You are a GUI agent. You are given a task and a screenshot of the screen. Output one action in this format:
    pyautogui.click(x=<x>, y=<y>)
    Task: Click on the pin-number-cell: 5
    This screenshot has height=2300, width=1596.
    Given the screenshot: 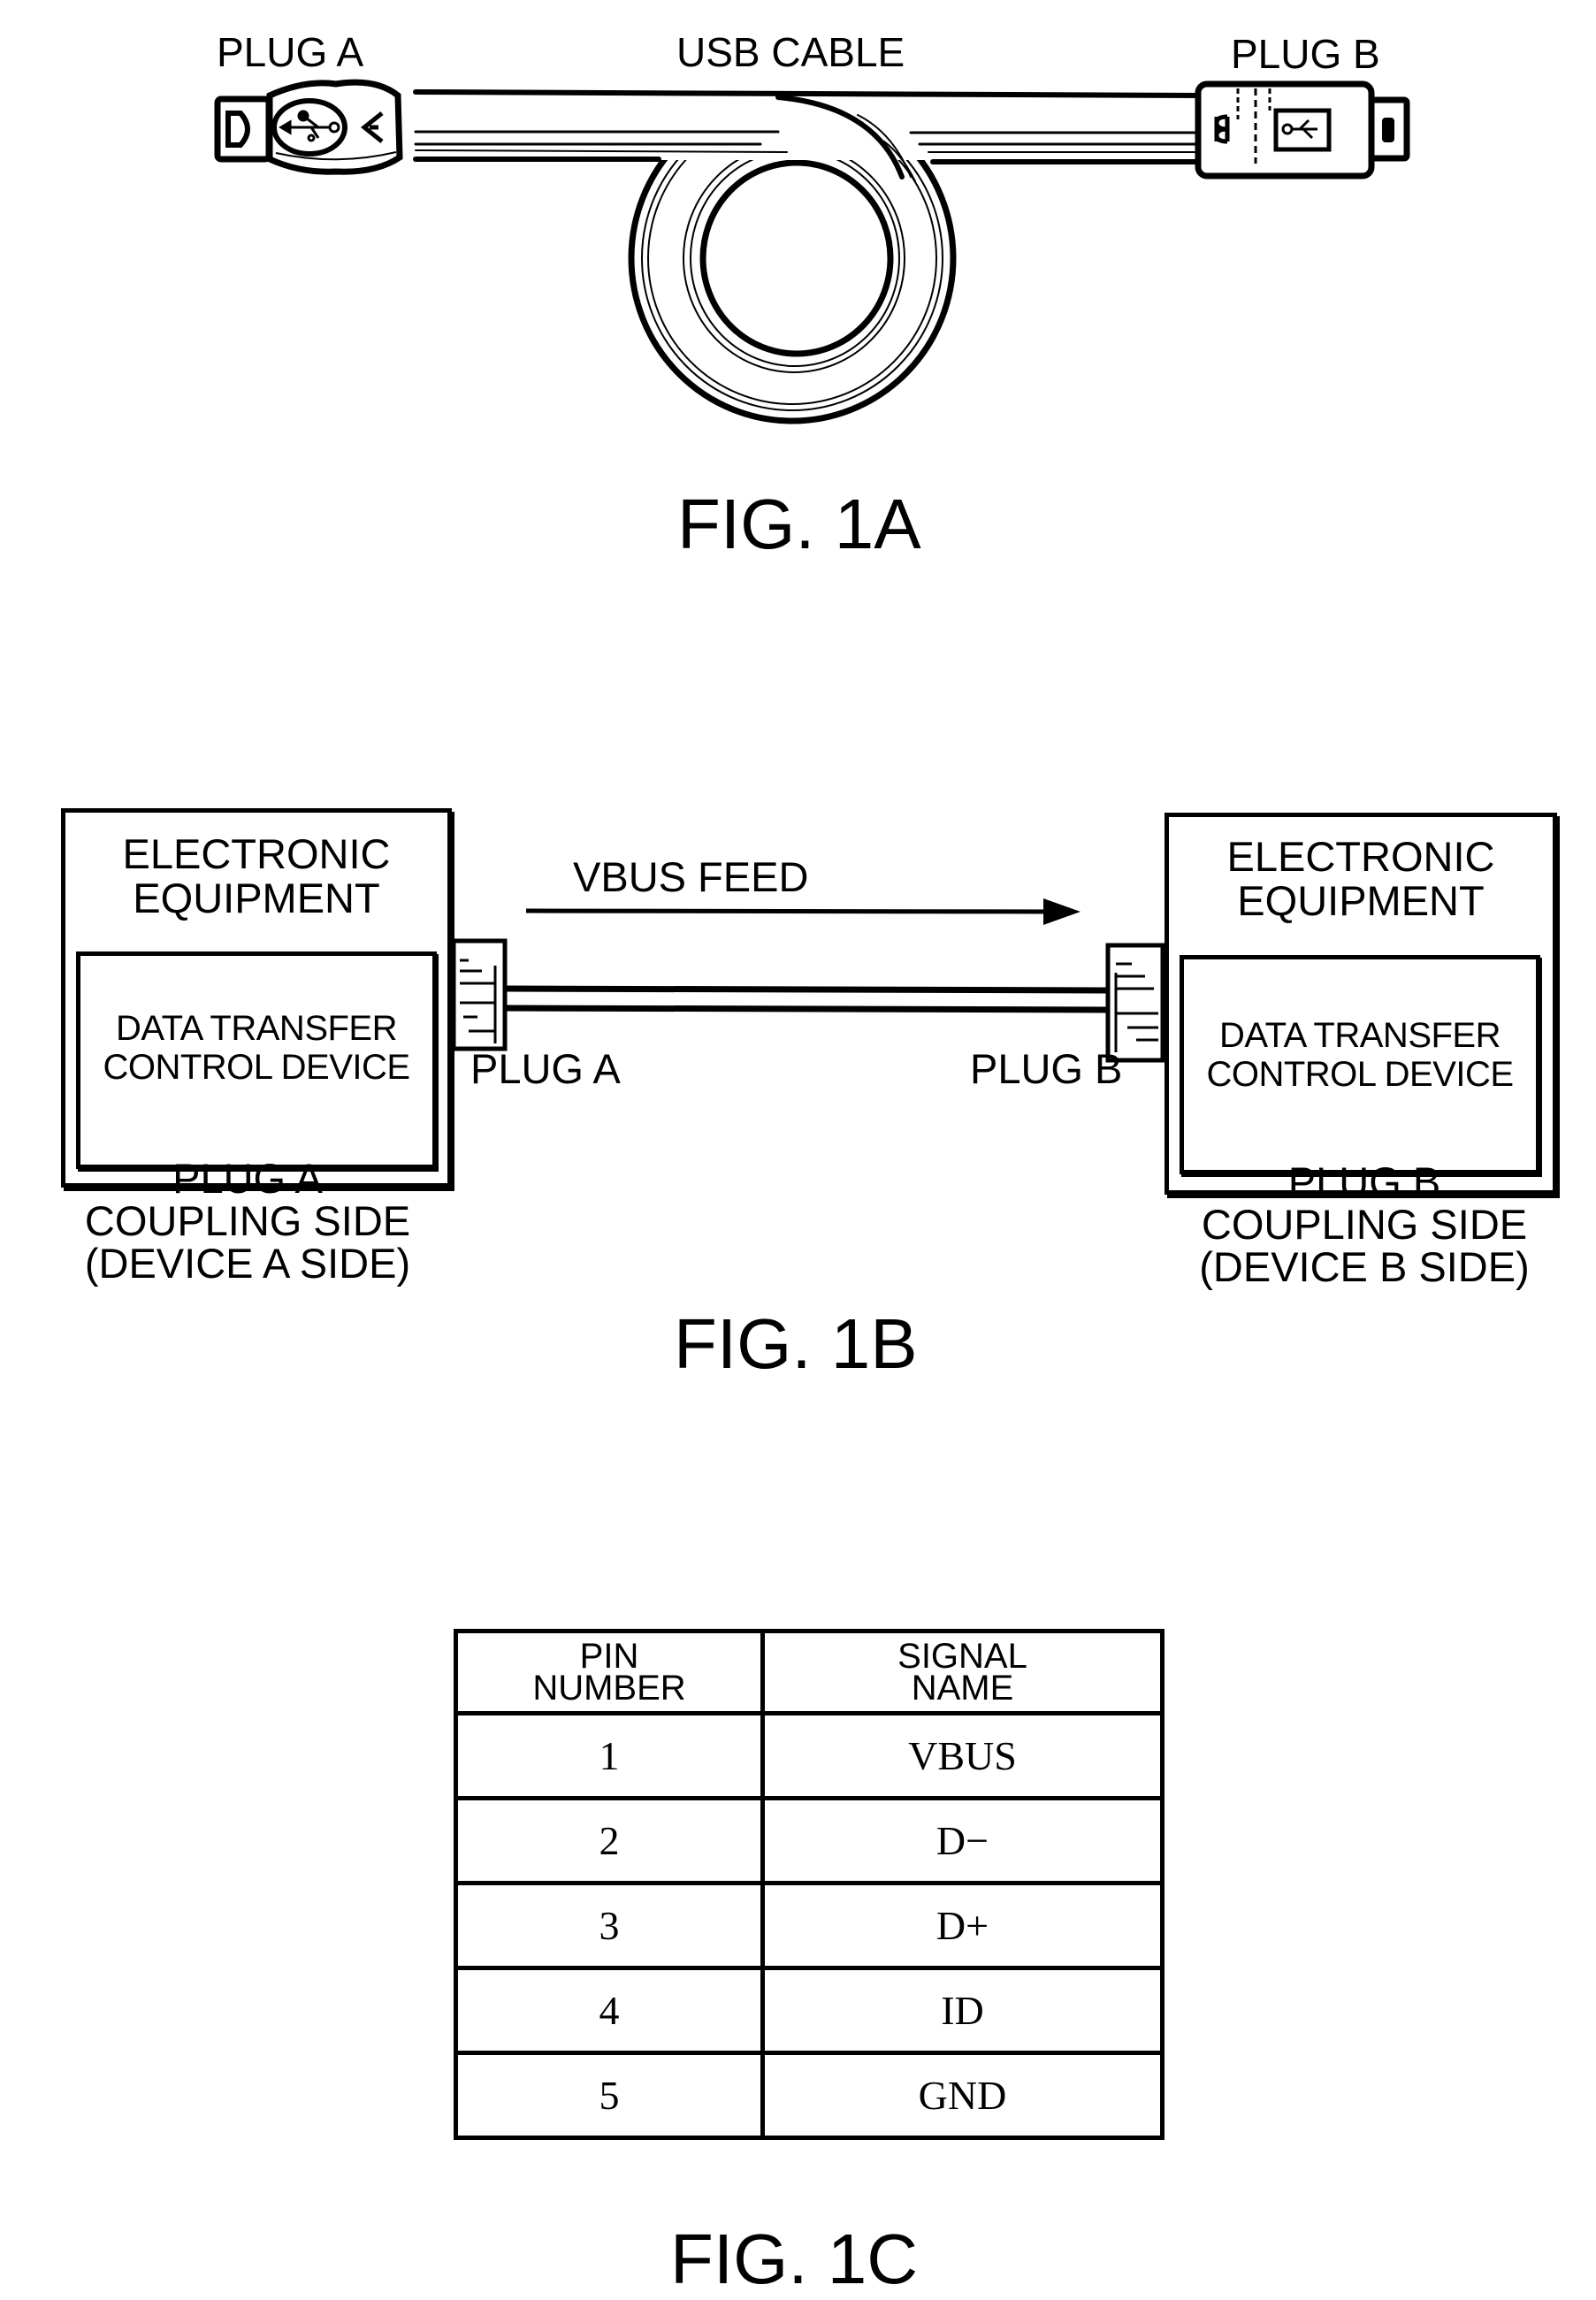 What is the action you would take?
    pyautogui.click(x=609, y=2095)
    